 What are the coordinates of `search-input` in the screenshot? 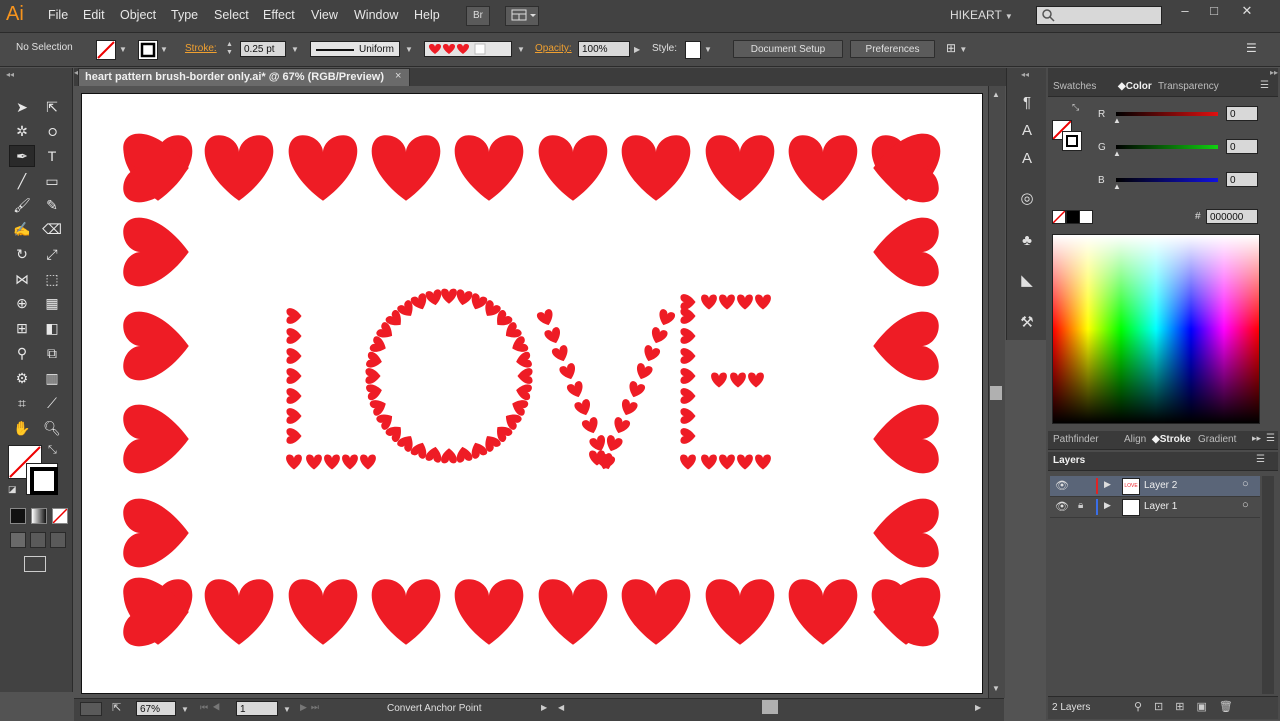 It's located at (1099, 15).